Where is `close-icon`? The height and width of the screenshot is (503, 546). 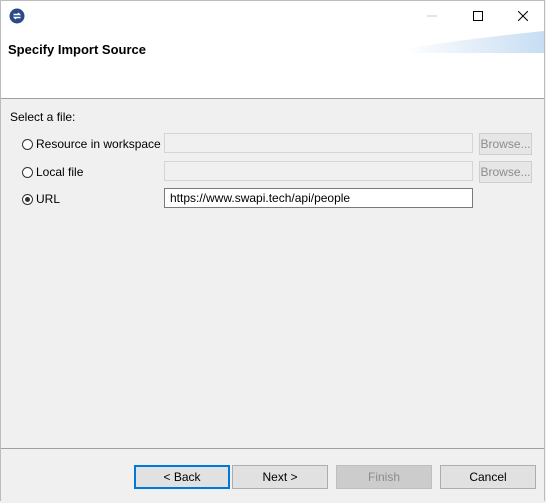 close-icon is located at coordinates (523, 16).